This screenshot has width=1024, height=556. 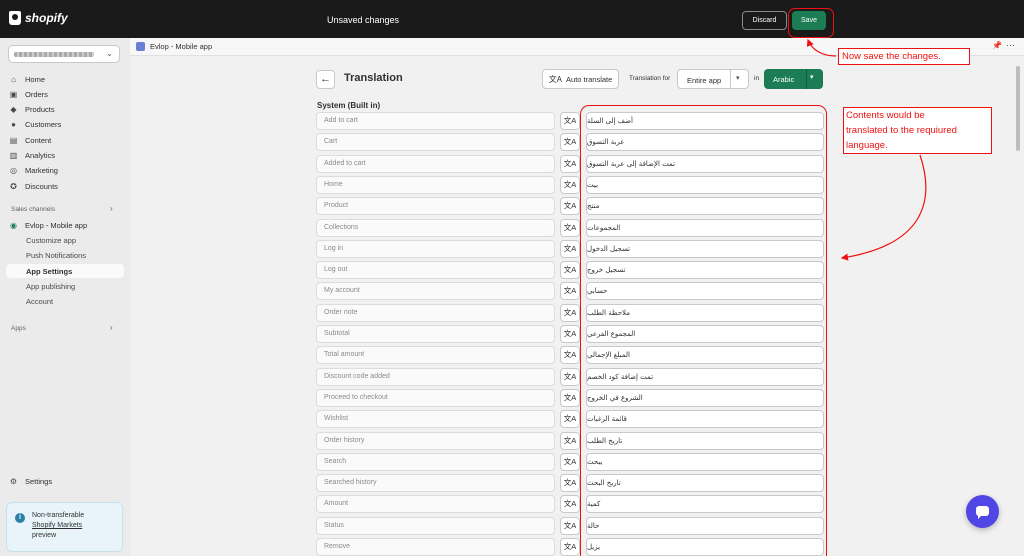 What do you see at coordinates (13, 171) in the screenshot?
I see `target-icon: ◎` at bounding box center [13, 171].